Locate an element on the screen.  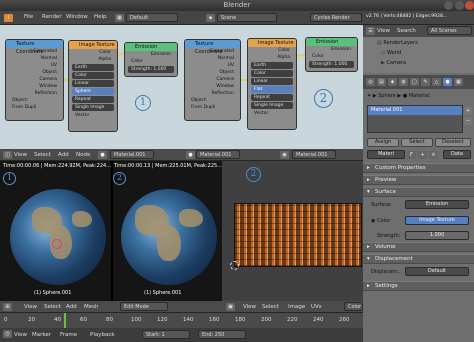
assign-button: Assign is located at coordinates (383, 142).